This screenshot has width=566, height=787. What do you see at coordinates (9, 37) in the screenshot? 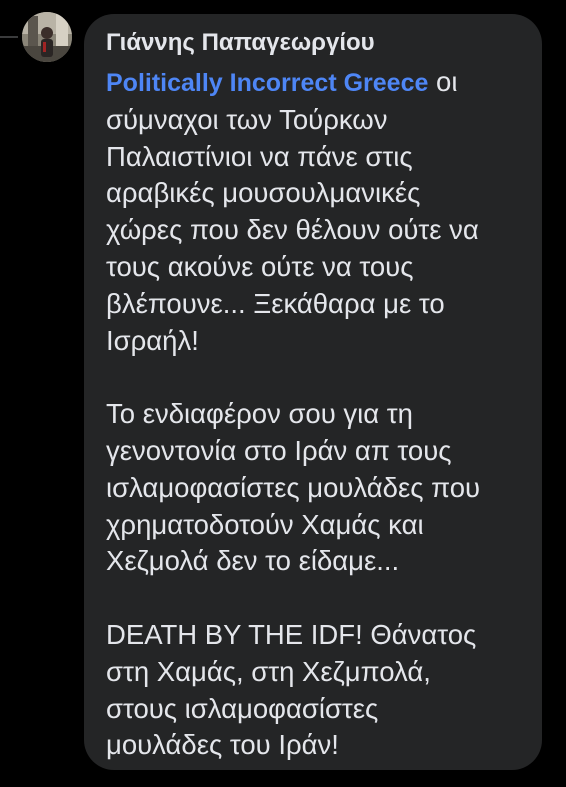
I see `thread-connector-line` at bounding box center [9, 37].